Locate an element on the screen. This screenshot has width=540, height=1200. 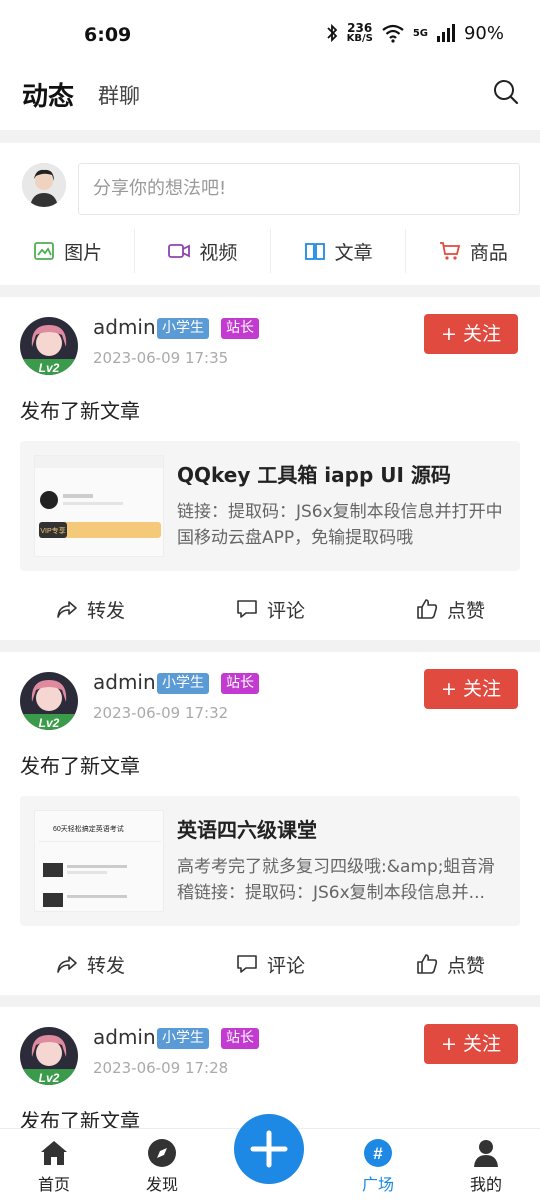
post-composer: 分享你的想法吧! 图片 视频 文章 商品 is located at coordinates (270, 214).